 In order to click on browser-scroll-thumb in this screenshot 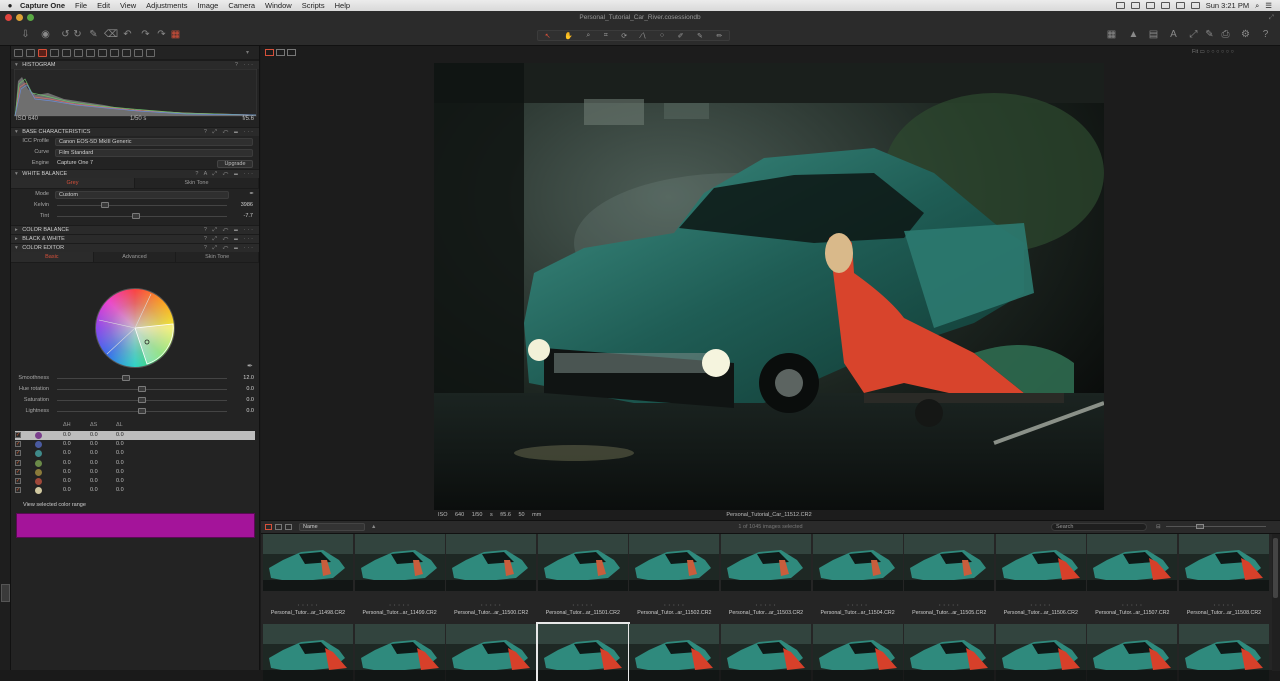, I will do `click(1275, 568)`.